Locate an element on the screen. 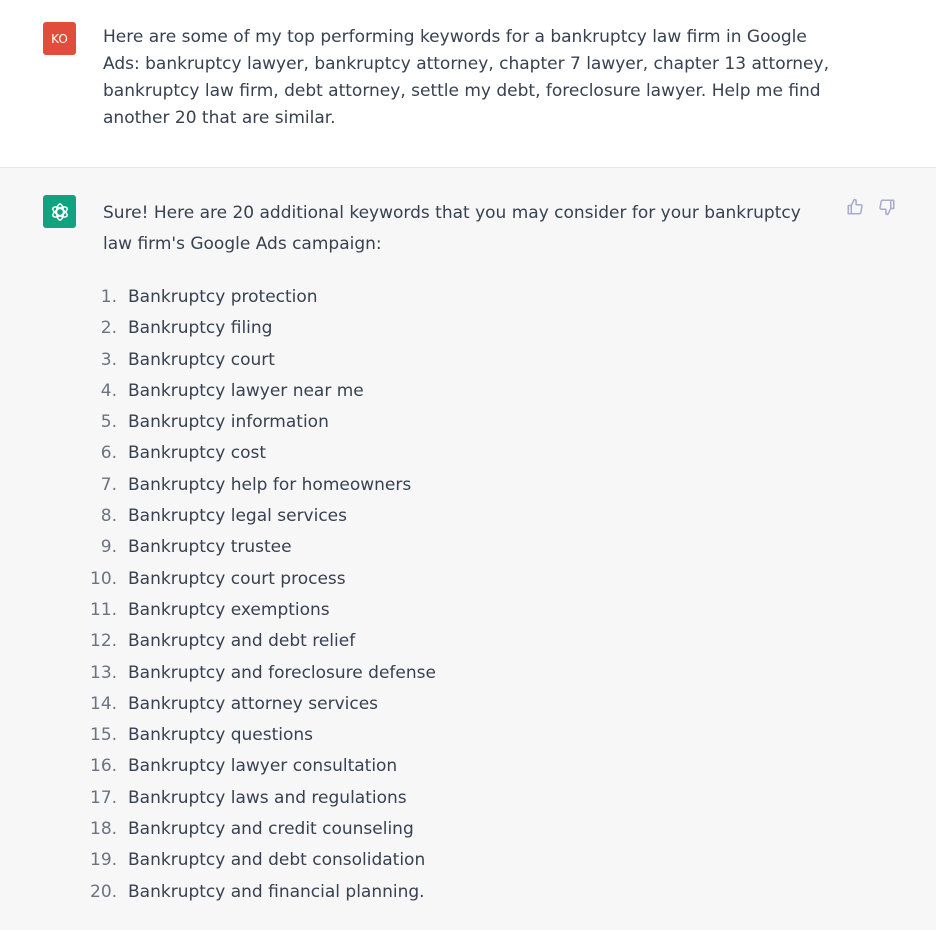  keyword-text: Bankruptcy and foreclosure defense is located at coordinates (282, 672).